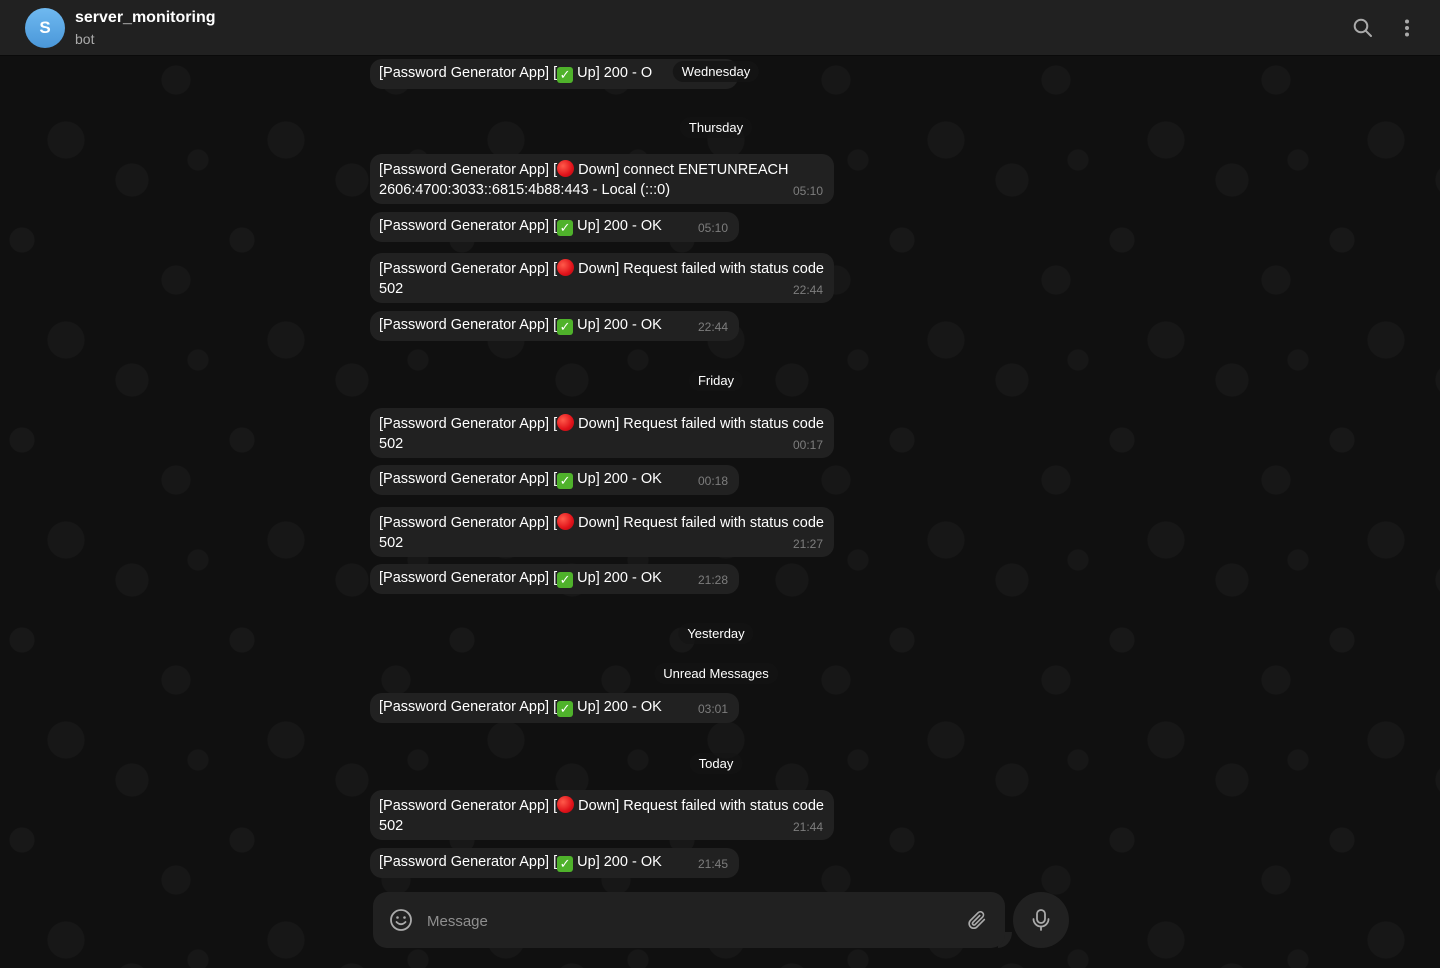  What do you see at coordinates (712, 579) in the screenshot?
I see `message-time: 21:28` at bounding box center [712, 579].